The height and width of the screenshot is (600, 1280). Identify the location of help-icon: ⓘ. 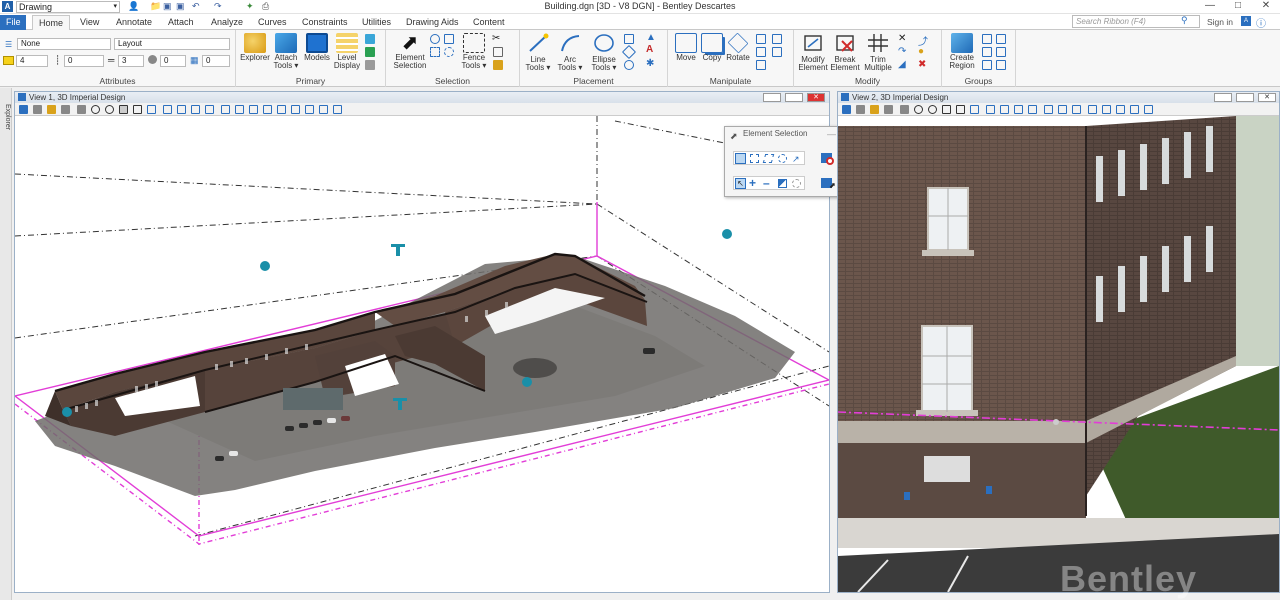
(1261, 22).